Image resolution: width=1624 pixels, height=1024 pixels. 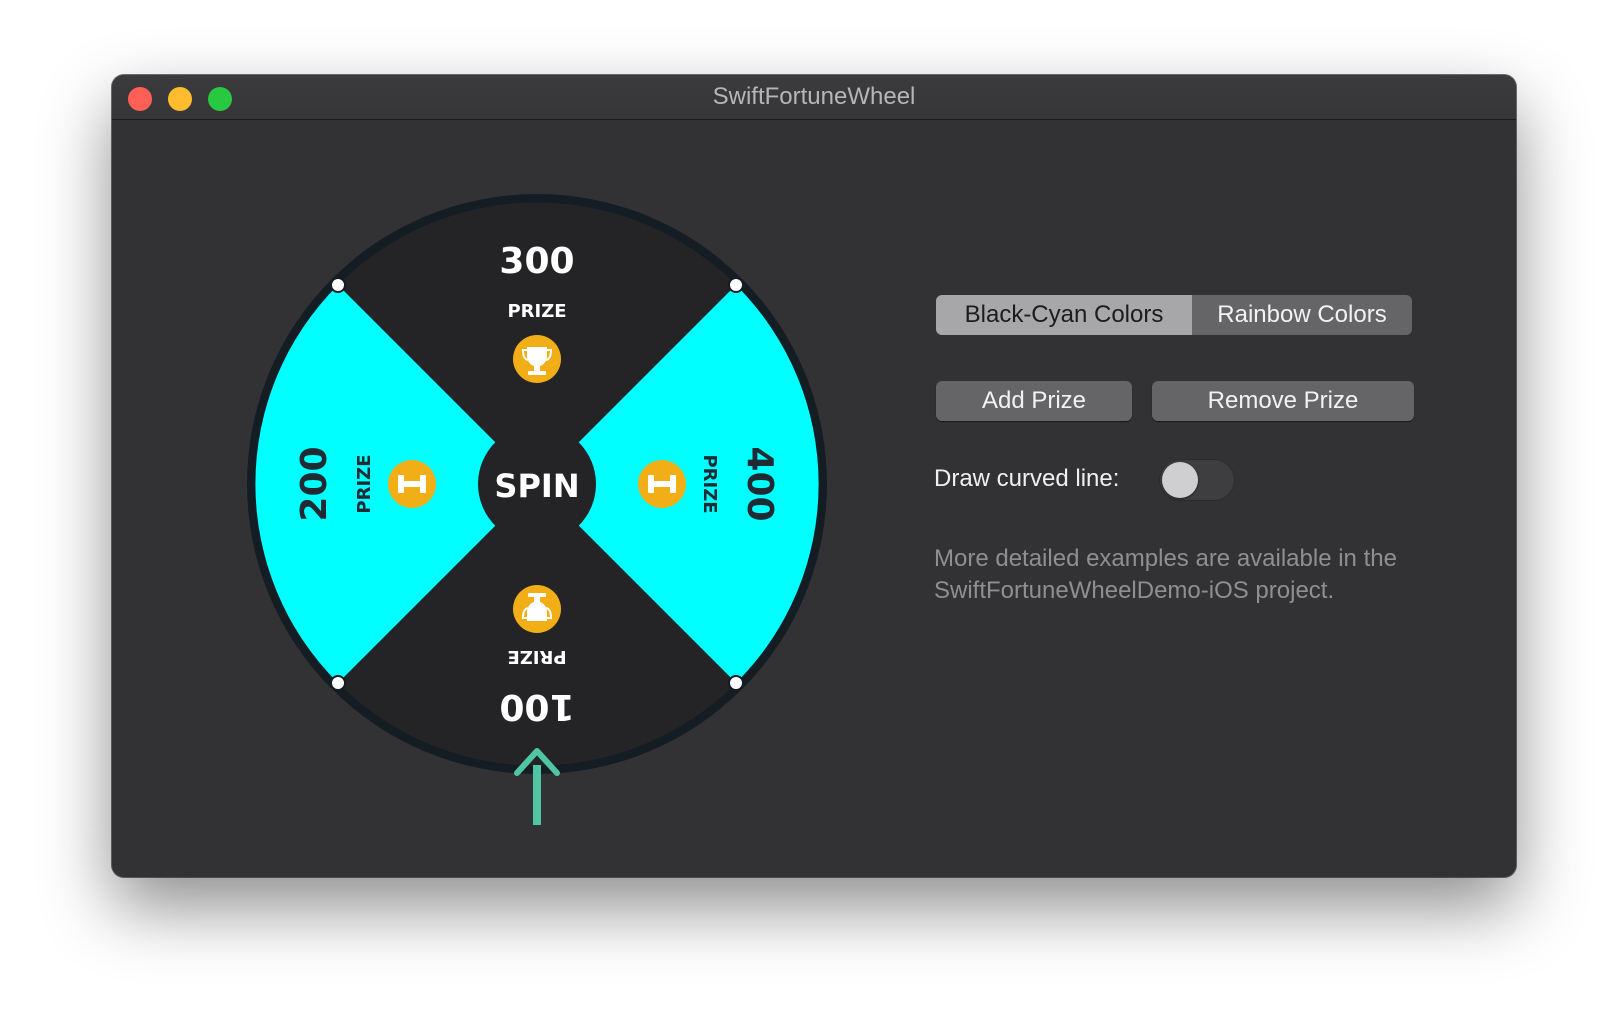 I want to click on slice-value-300: 300, so click(x=536, y=261).